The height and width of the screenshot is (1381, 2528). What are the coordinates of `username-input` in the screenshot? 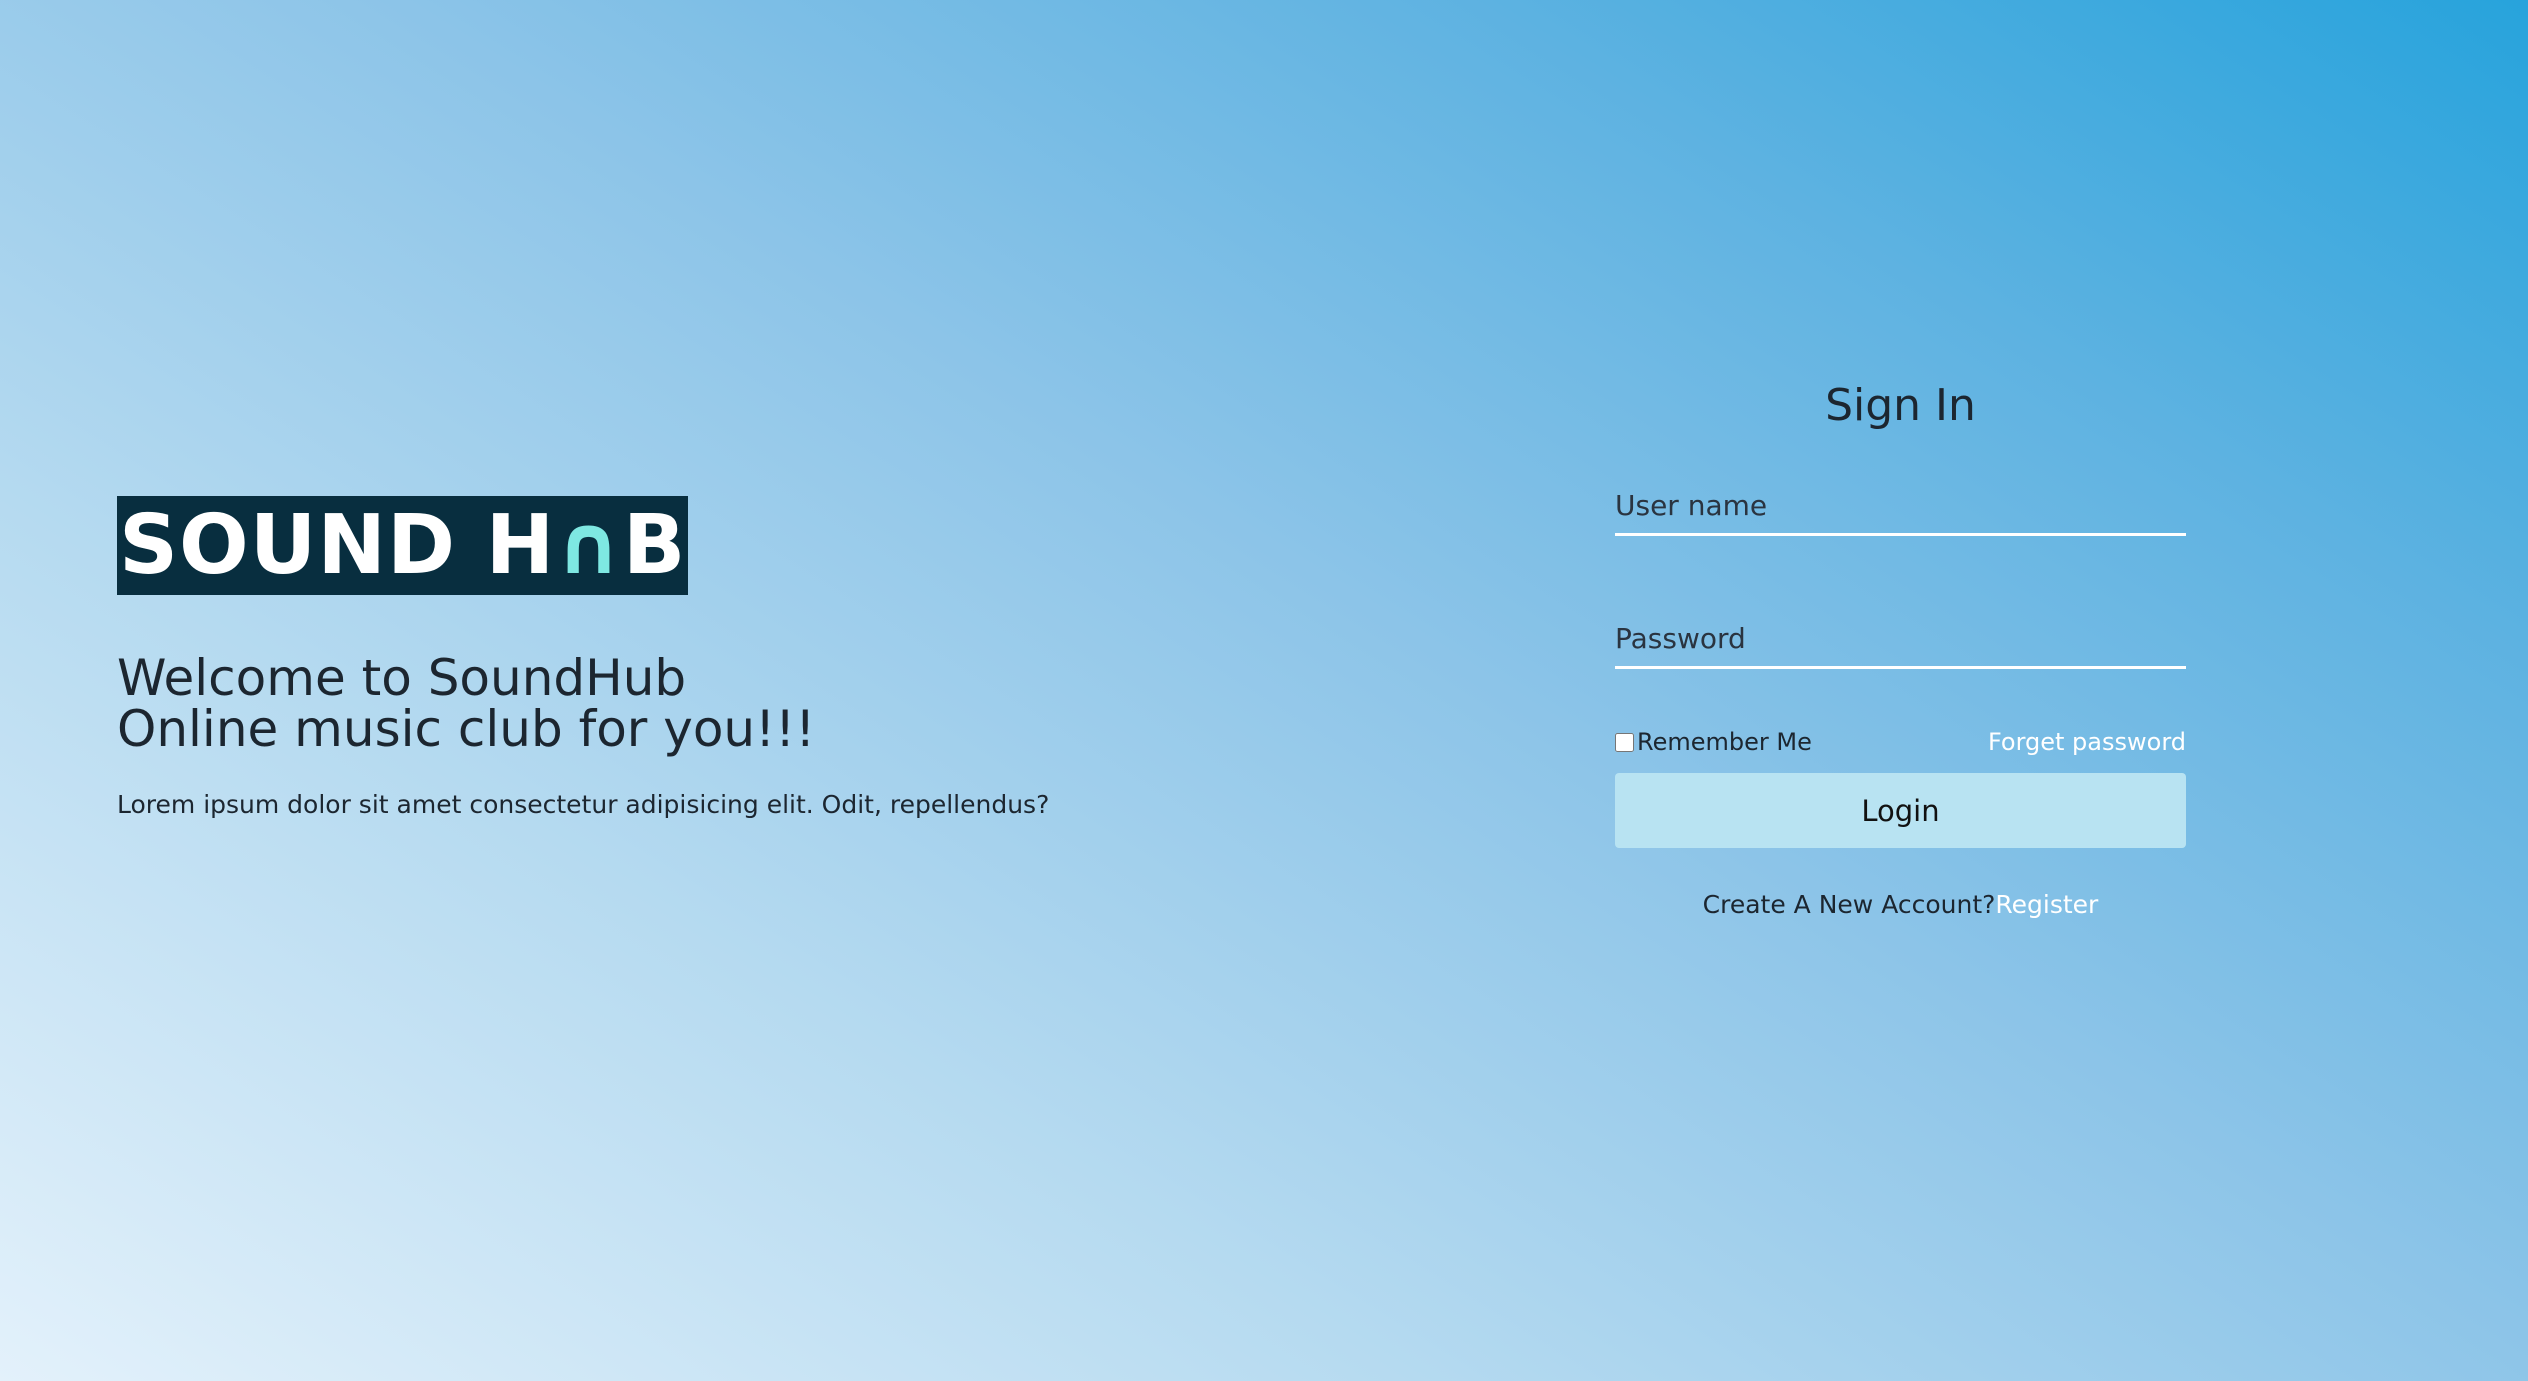 It's located at (1900, 505).